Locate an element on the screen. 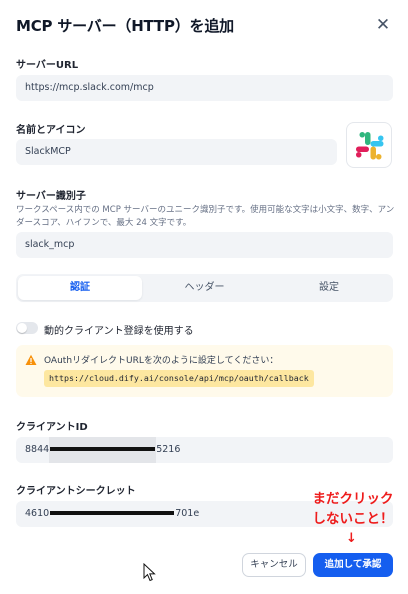 The image size is (408, 594). server-id-label: サーバー識別子 is located at coordinates (51, 196).